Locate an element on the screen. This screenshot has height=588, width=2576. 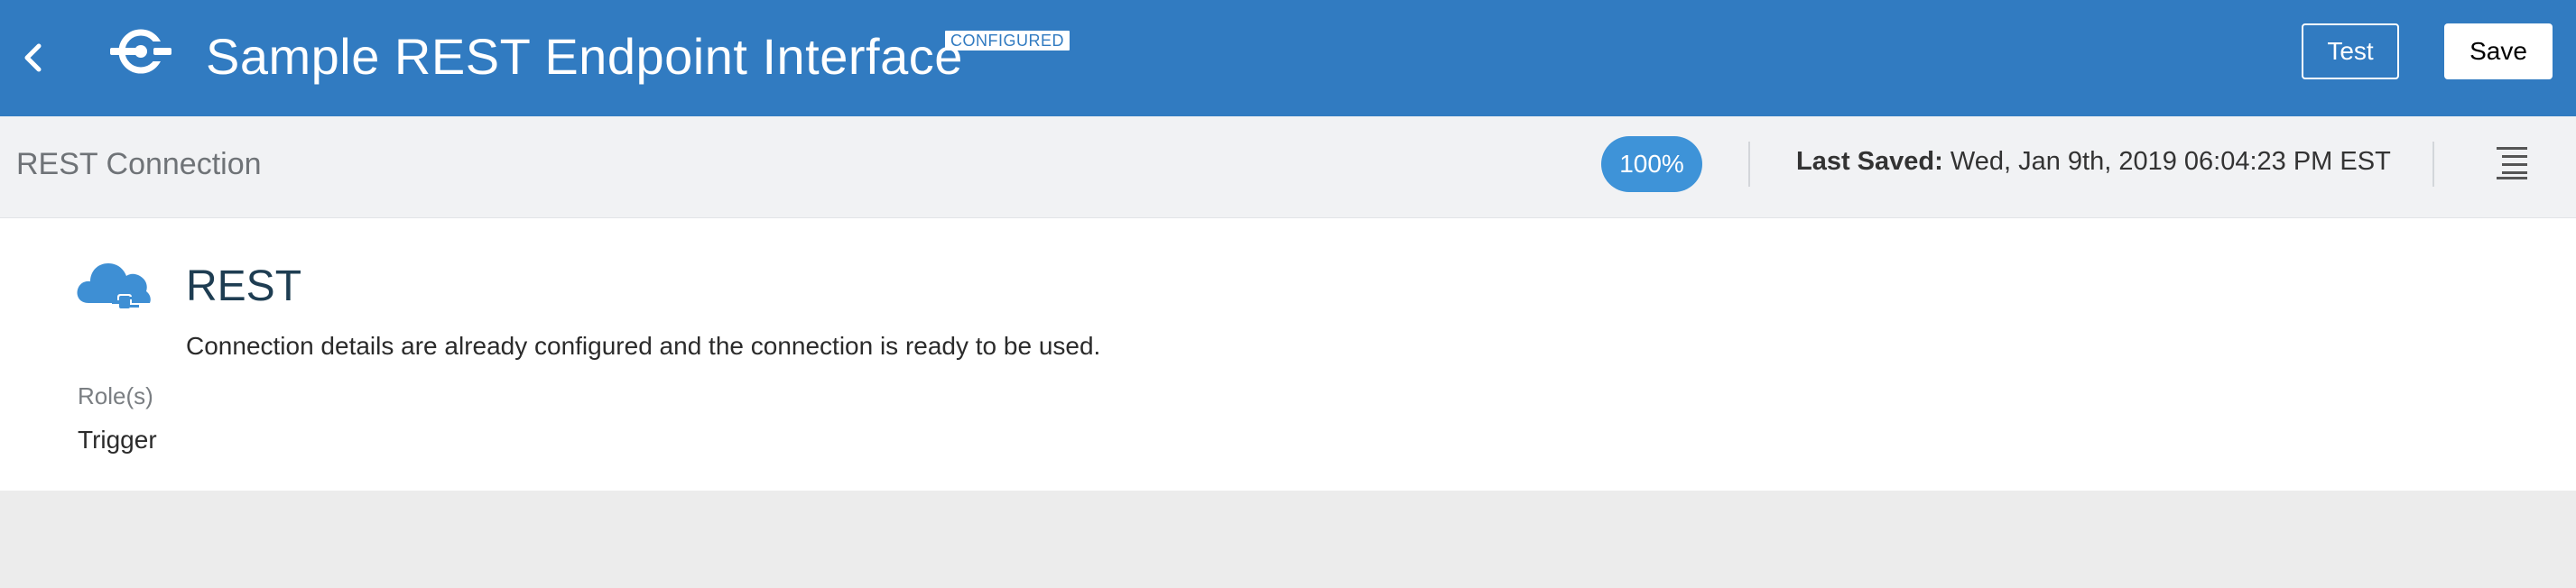
status-badge: CONFIGURED is located at coordinates (1007, 41).